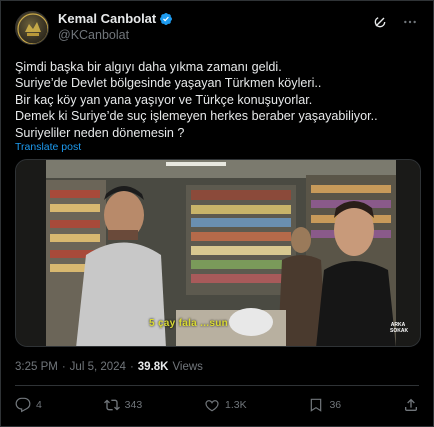 This screenshot has height=427, width=434. Describe the element at coordinates (324, 405) in the screenshot. I see `bookmark-button: 36` at that location.